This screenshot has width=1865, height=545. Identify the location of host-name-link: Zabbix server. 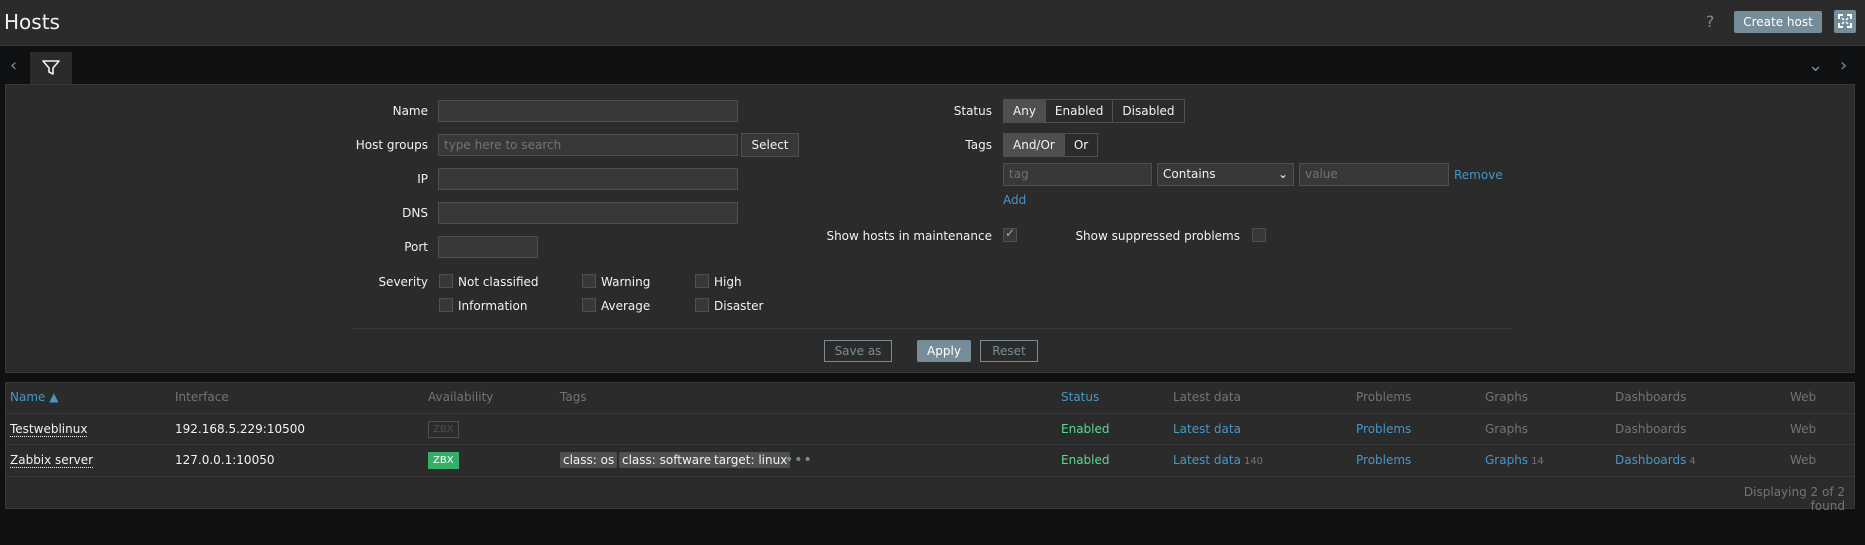
(52, 460).